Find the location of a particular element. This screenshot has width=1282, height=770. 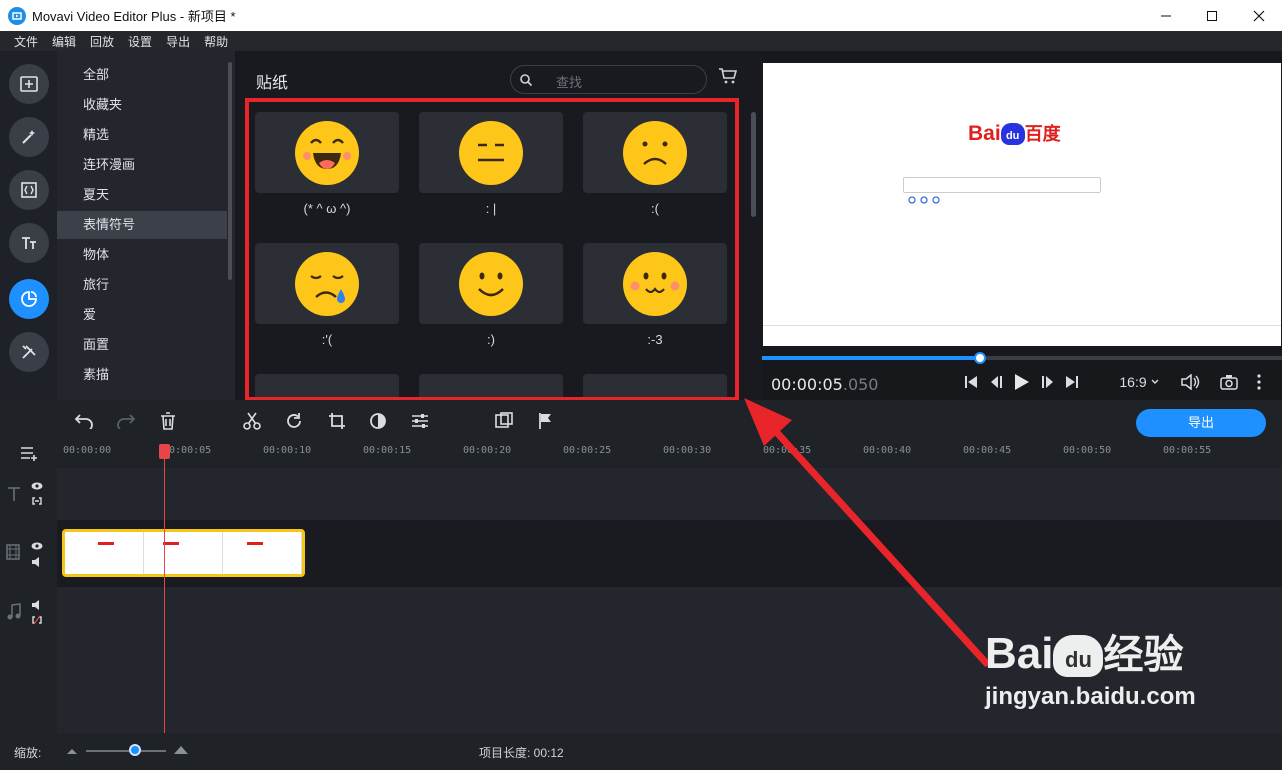

watermark-cn: 经验 is located at coordinates (1143, 655).